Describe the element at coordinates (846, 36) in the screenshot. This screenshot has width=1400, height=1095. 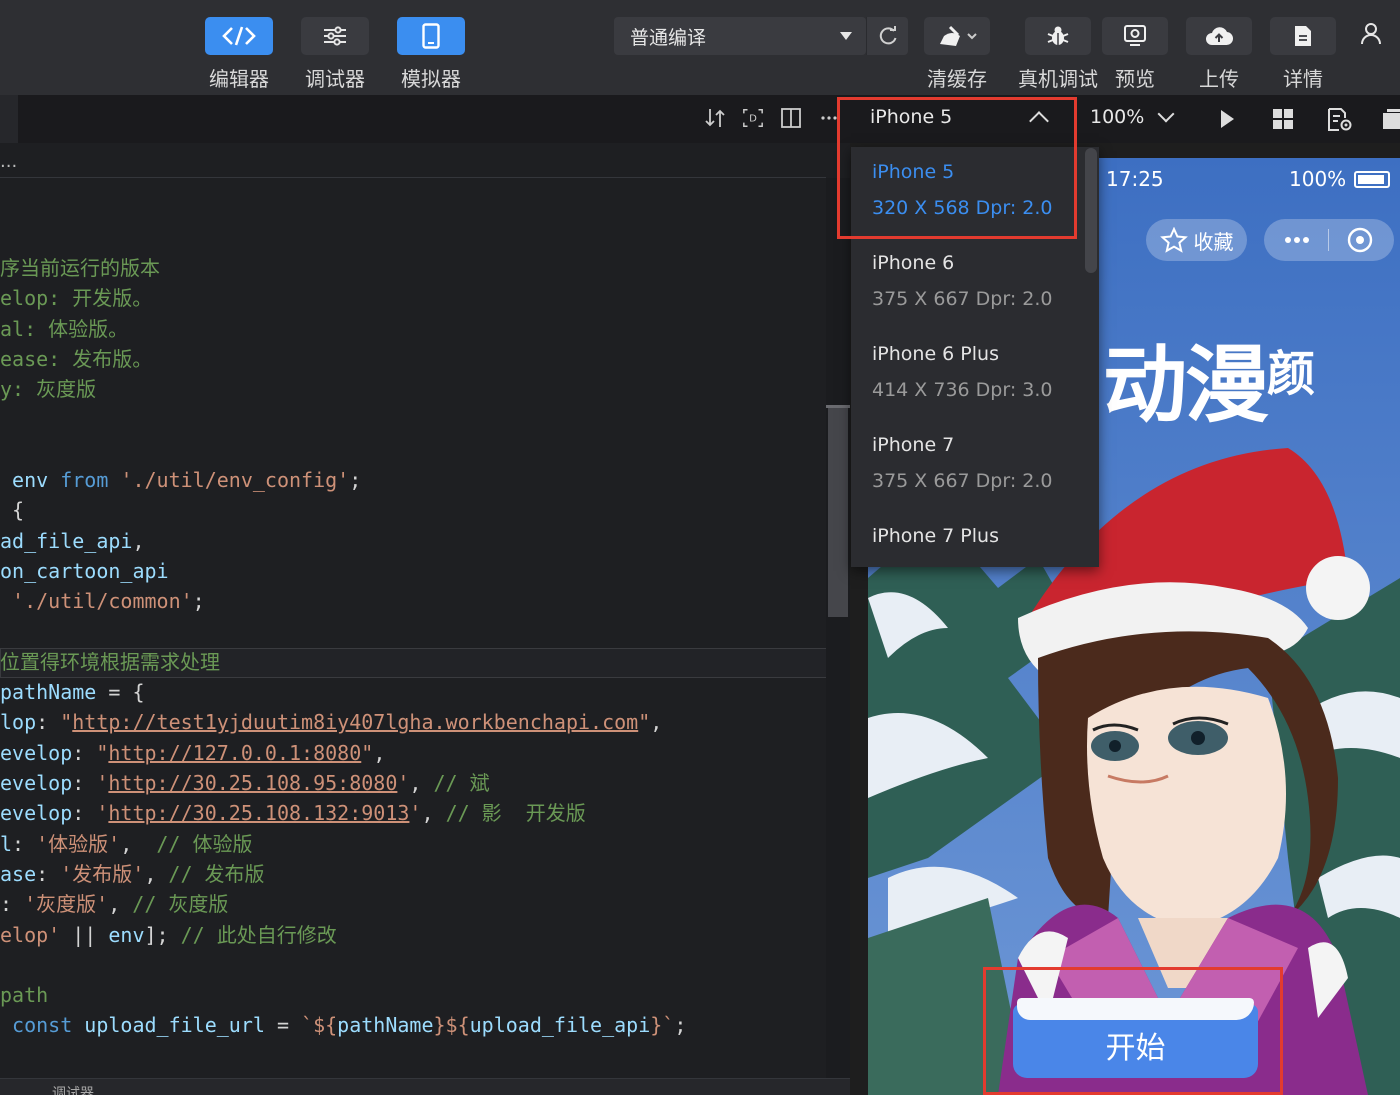
I see `caret-down-icon` at that location.